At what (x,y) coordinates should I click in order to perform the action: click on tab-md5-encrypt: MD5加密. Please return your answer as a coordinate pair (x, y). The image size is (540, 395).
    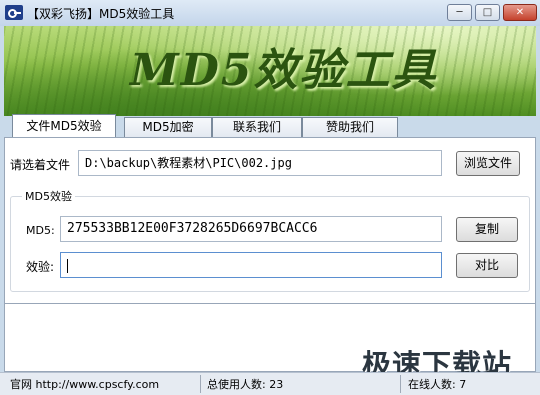
    Looking at the image, I should click on (168, 127).